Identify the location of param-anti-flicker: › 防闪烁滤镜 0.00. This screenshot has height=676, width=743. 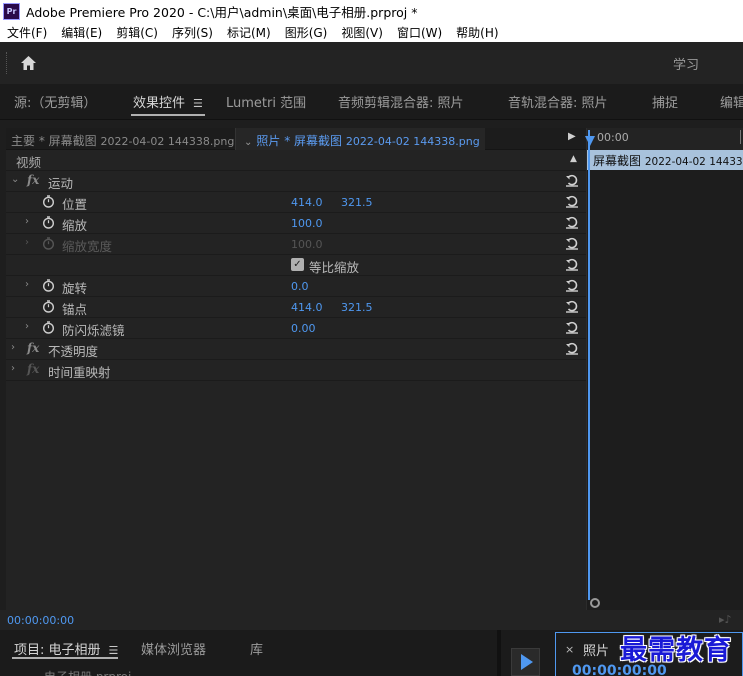
(296, 328).